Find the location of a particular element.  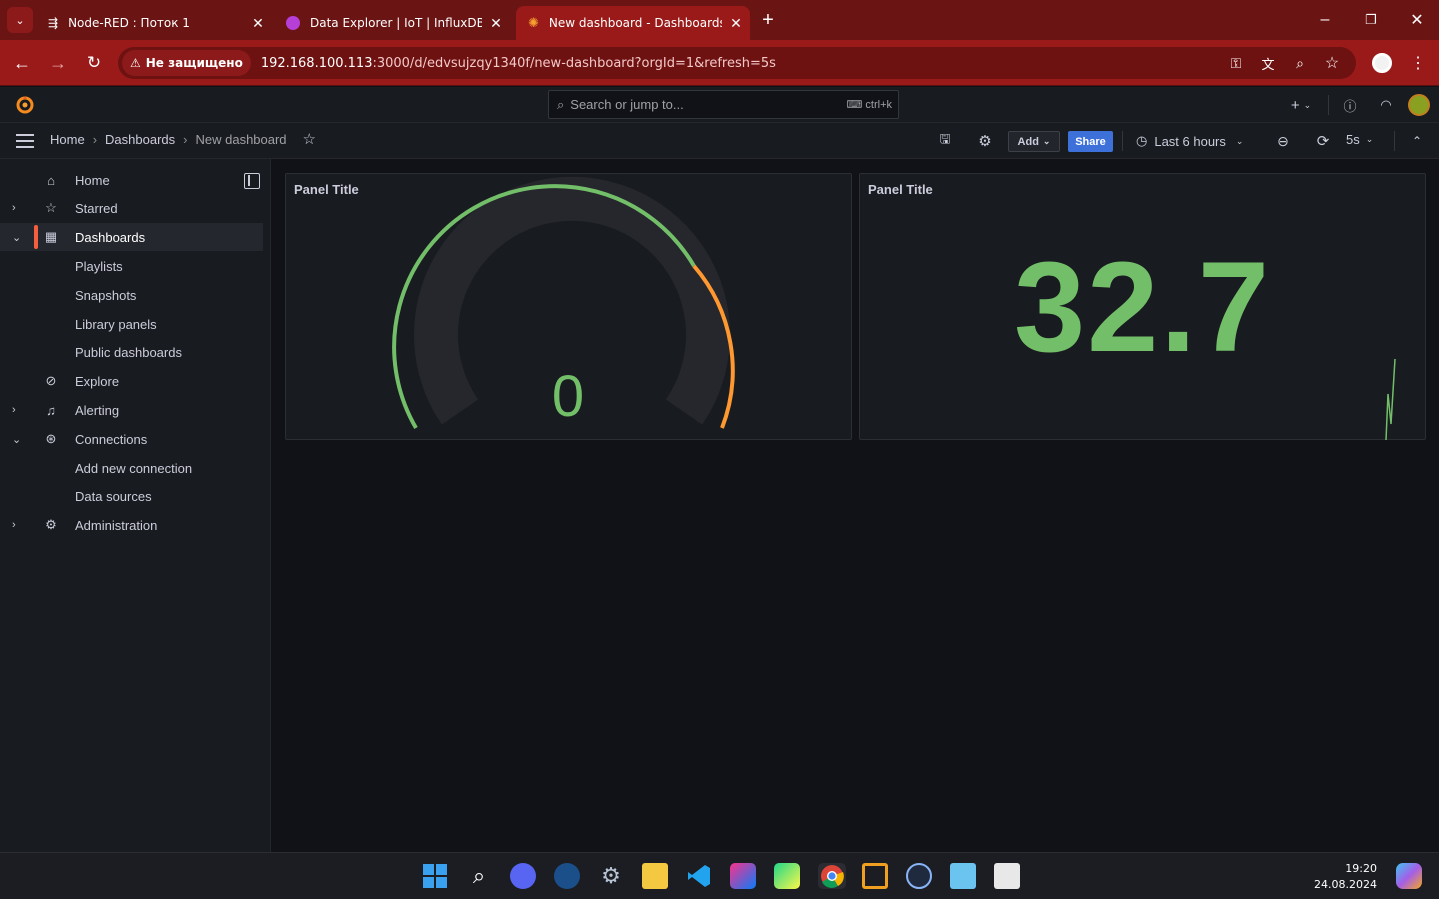

tab-search-chevron-icon: ⌄ is located at coordinates (20, 20).